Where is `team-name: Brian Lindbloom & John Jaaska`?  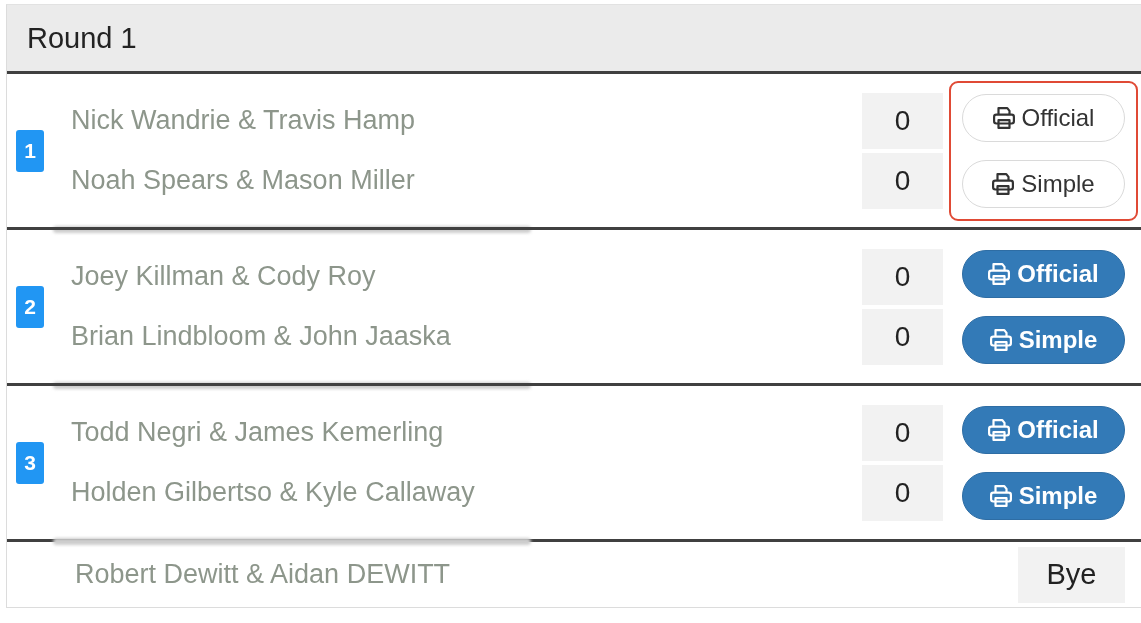
team-name: Brian Lindbloom & John Jaaska is located at coordinates (261, 336).